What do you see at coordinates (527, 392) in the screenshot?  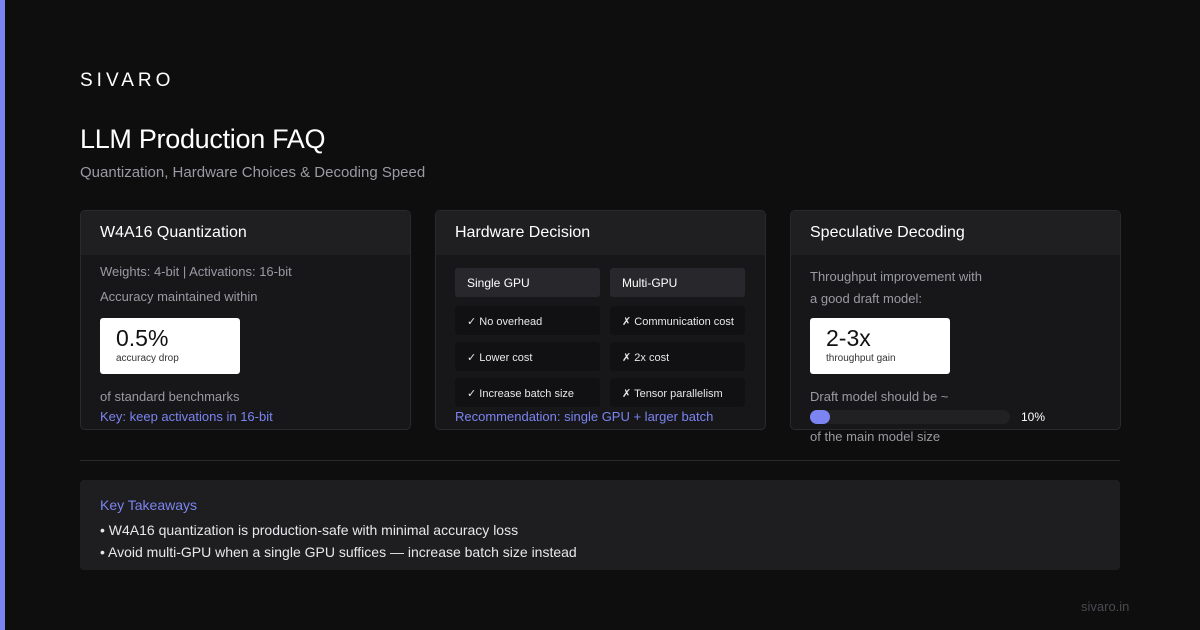 I see `single-gpu-pro: ✓ Increase batch size` at bounding box center [527, 392].